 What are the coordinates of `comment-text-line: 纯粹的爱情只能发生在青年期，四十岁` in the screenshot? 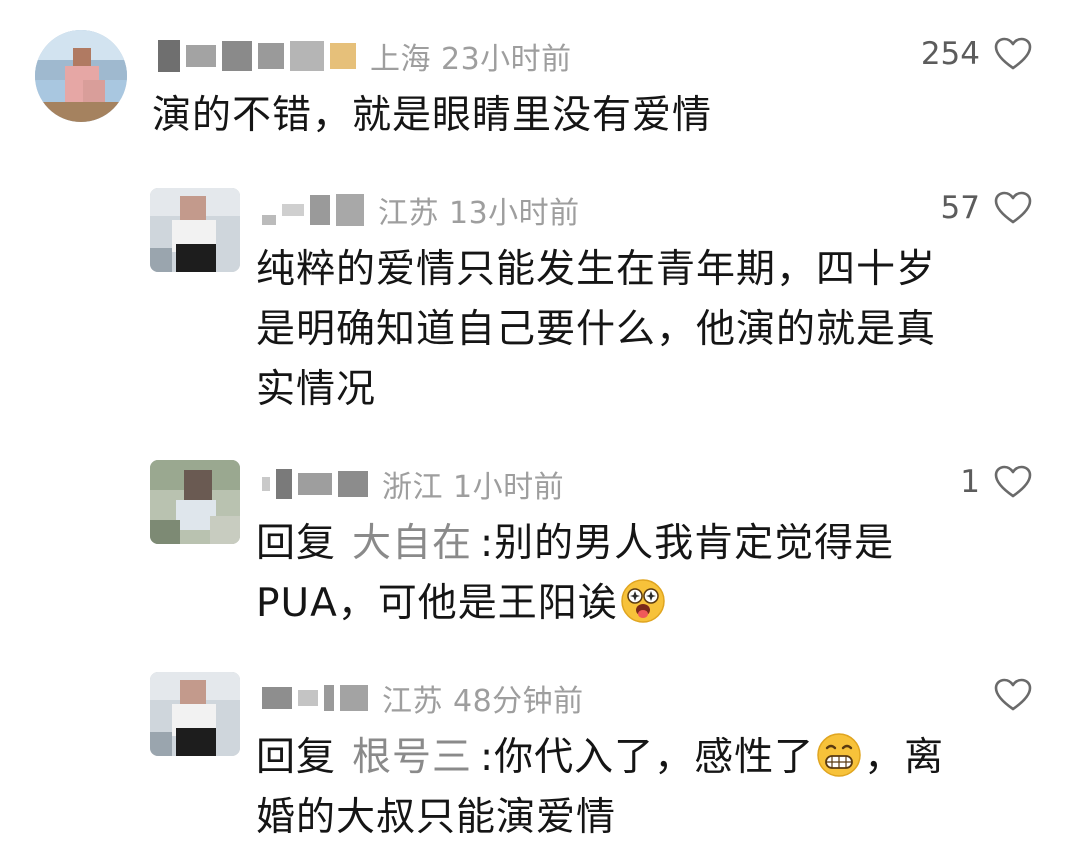 It's located at (596, 269).